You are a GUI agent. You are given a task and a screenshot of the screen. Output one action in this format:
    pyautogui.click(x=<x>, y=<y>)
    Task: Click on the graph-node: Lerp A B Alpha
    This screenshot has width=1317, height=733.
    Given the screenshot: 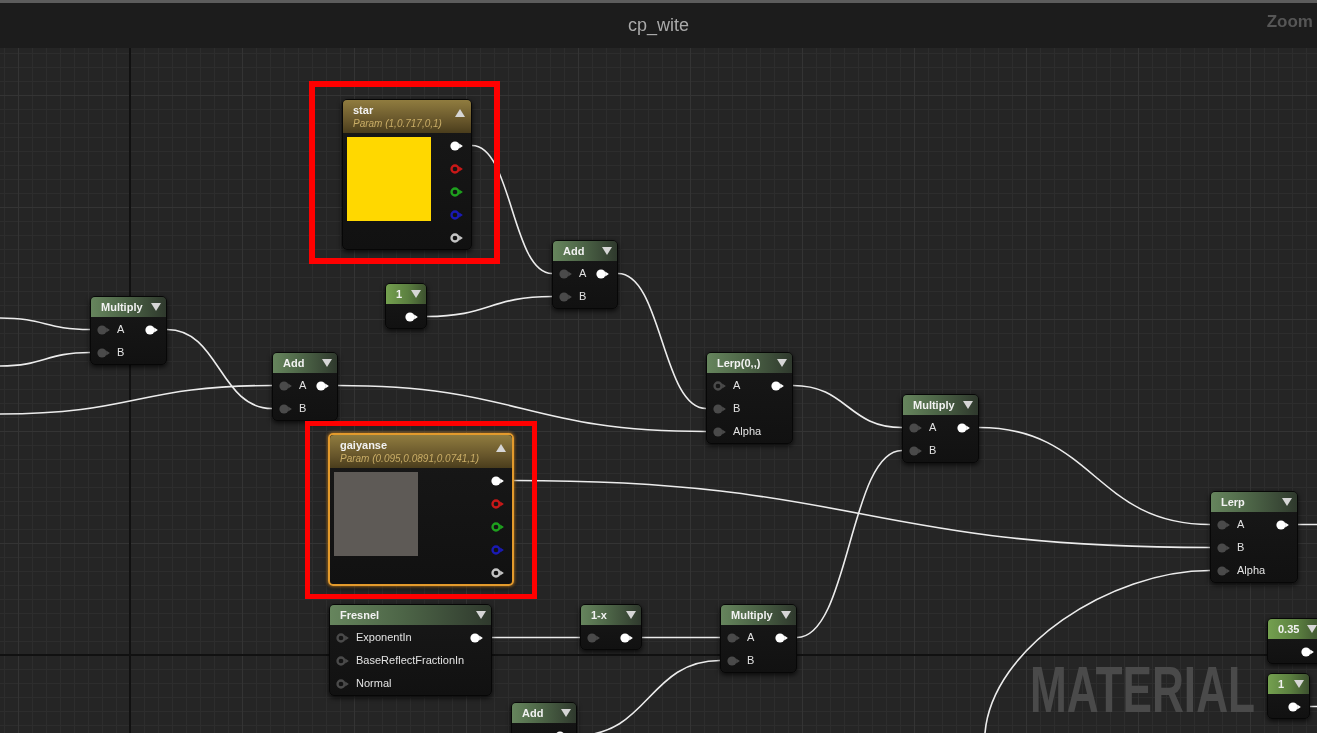 What is the action you would take?
    pyautogui.click(x=1254, y=537)
    